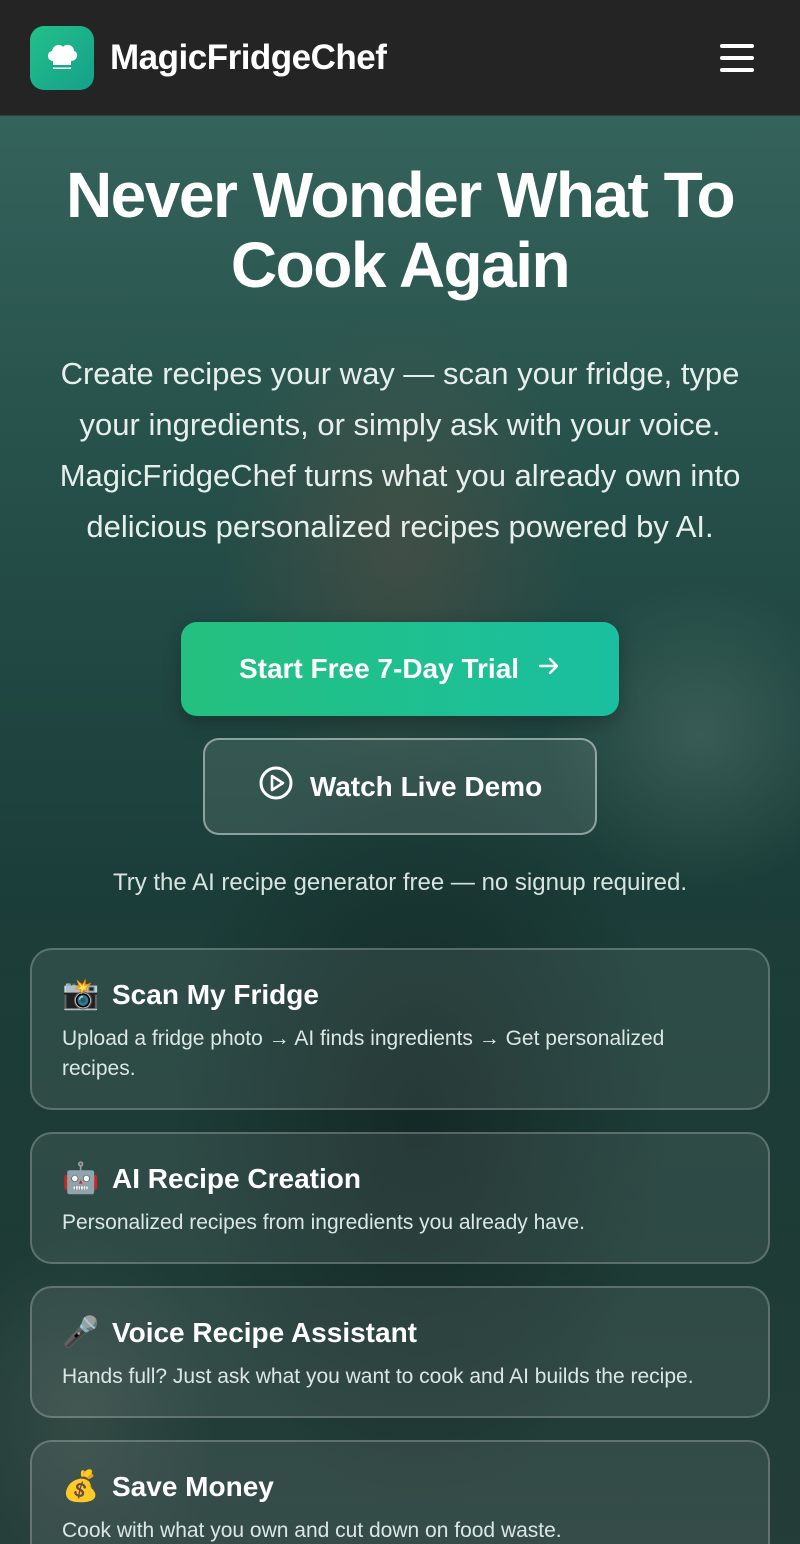 Image resolution: width=800 pixels, height=1544 pixels. Describe the element at coordinates (549, 669) in the screenshot. I see `arrow-right-icon` at that location.